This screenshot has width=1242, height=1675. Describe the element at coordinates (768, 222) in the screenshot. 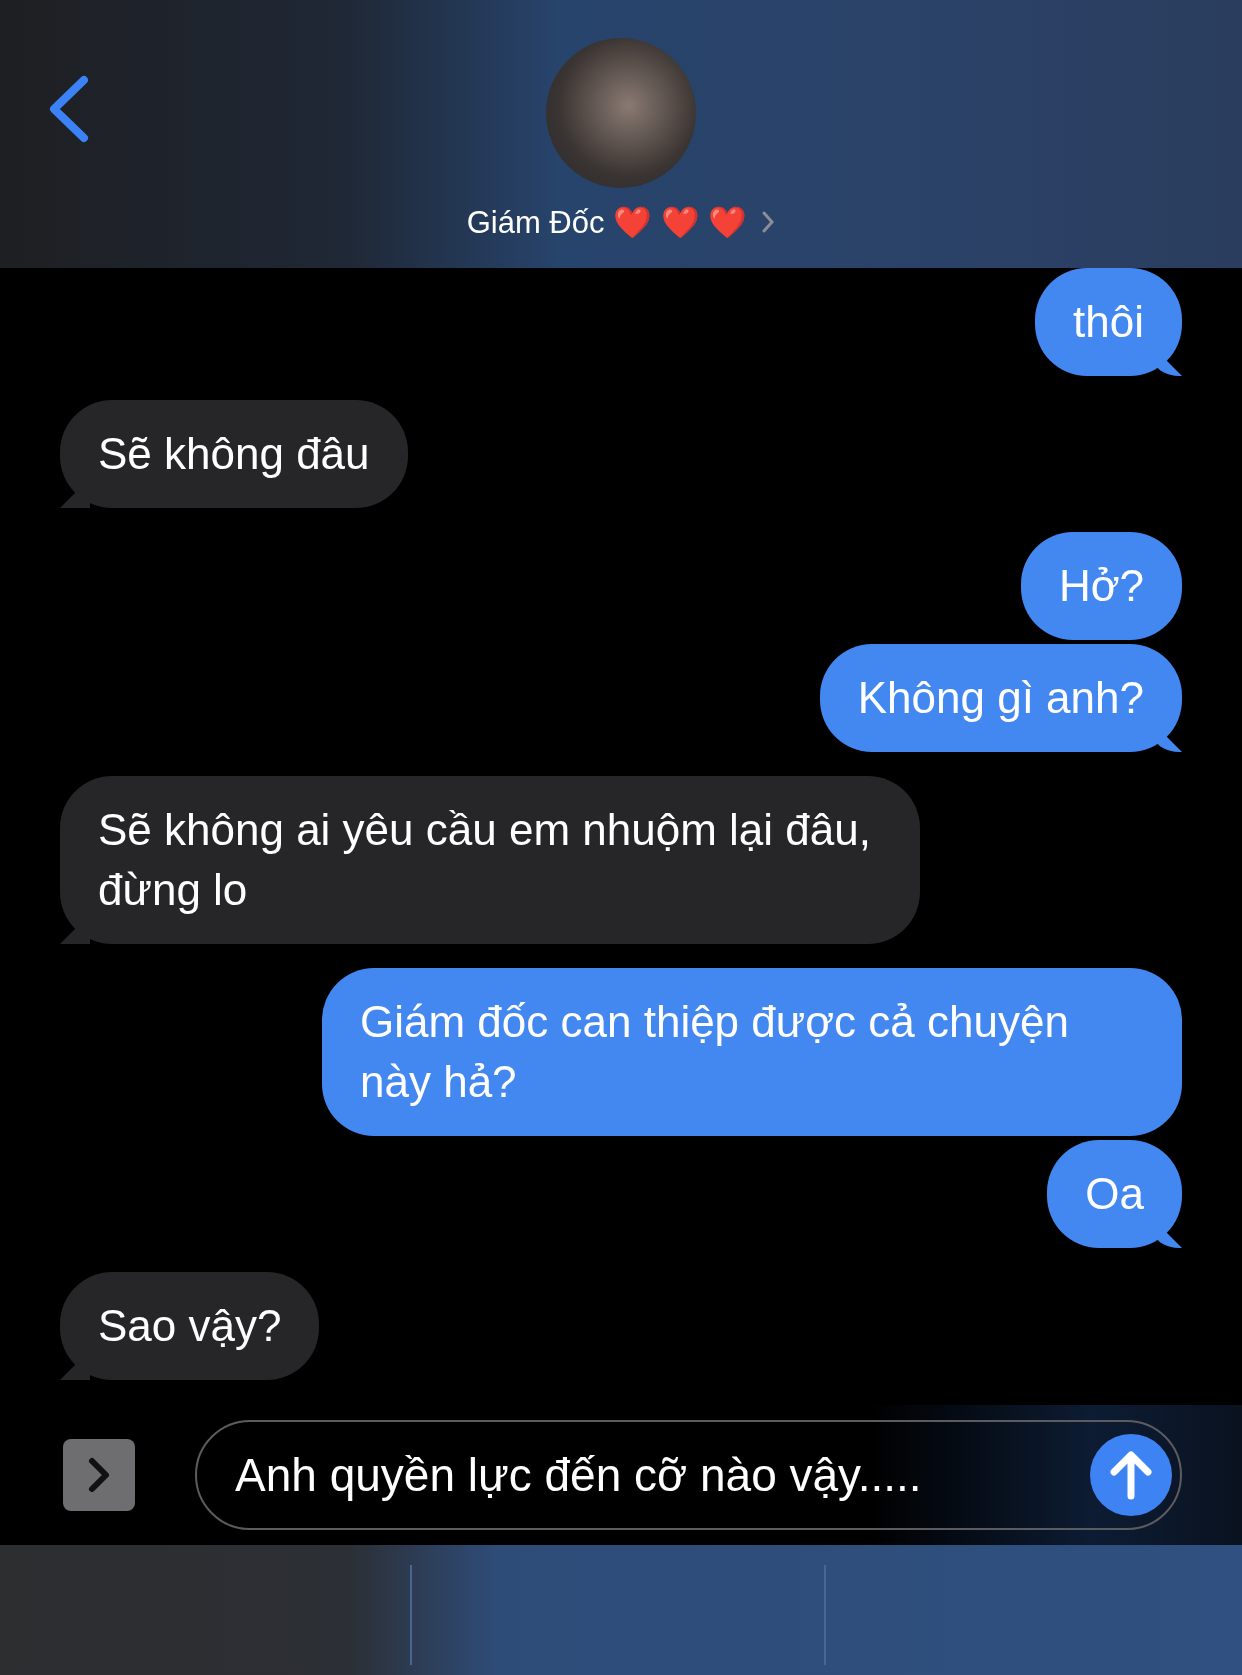

I see `chevron-icon` at that location.